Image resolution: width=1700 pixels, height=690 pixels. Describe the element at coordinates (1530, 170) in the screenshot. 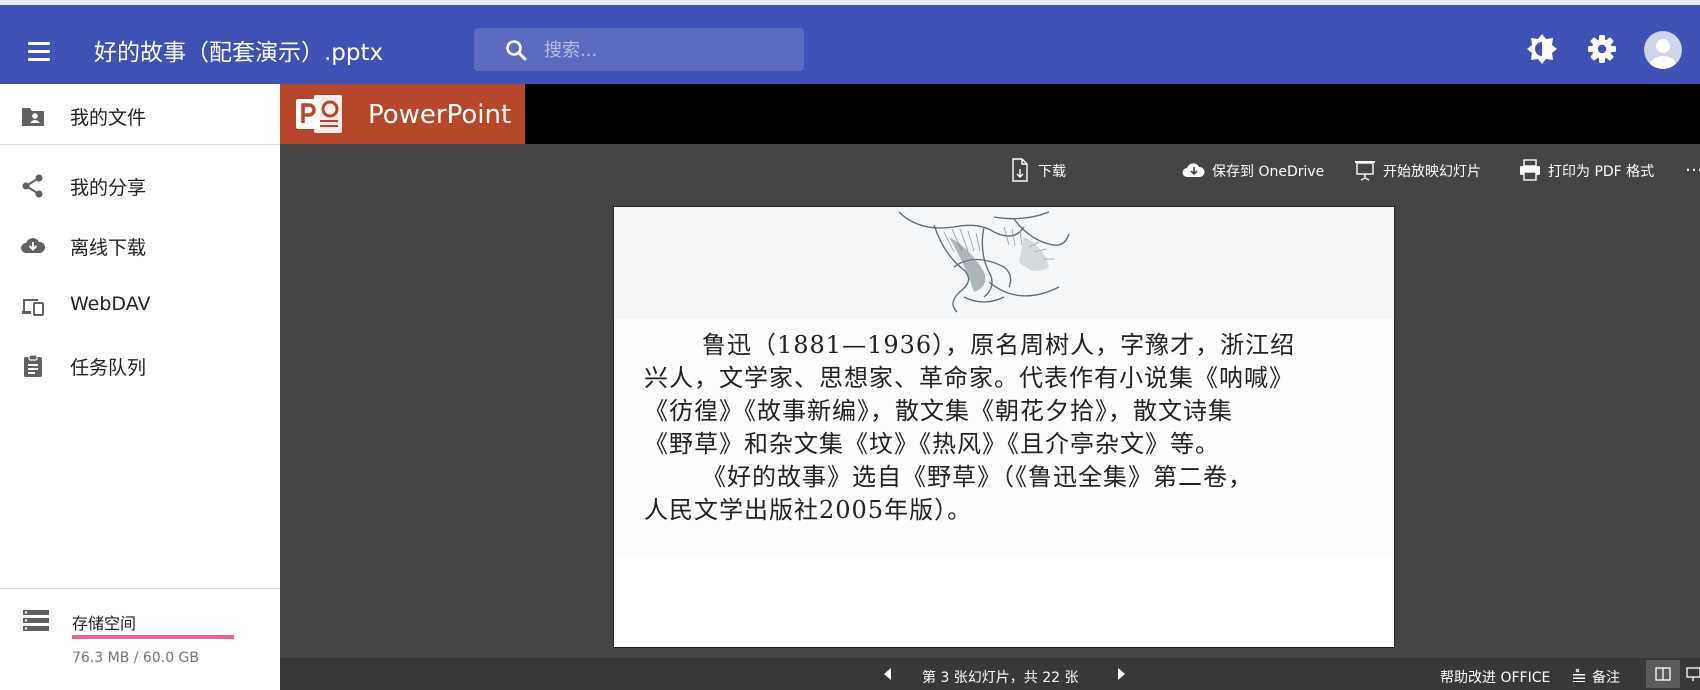

I see `printer-icon` at that location.